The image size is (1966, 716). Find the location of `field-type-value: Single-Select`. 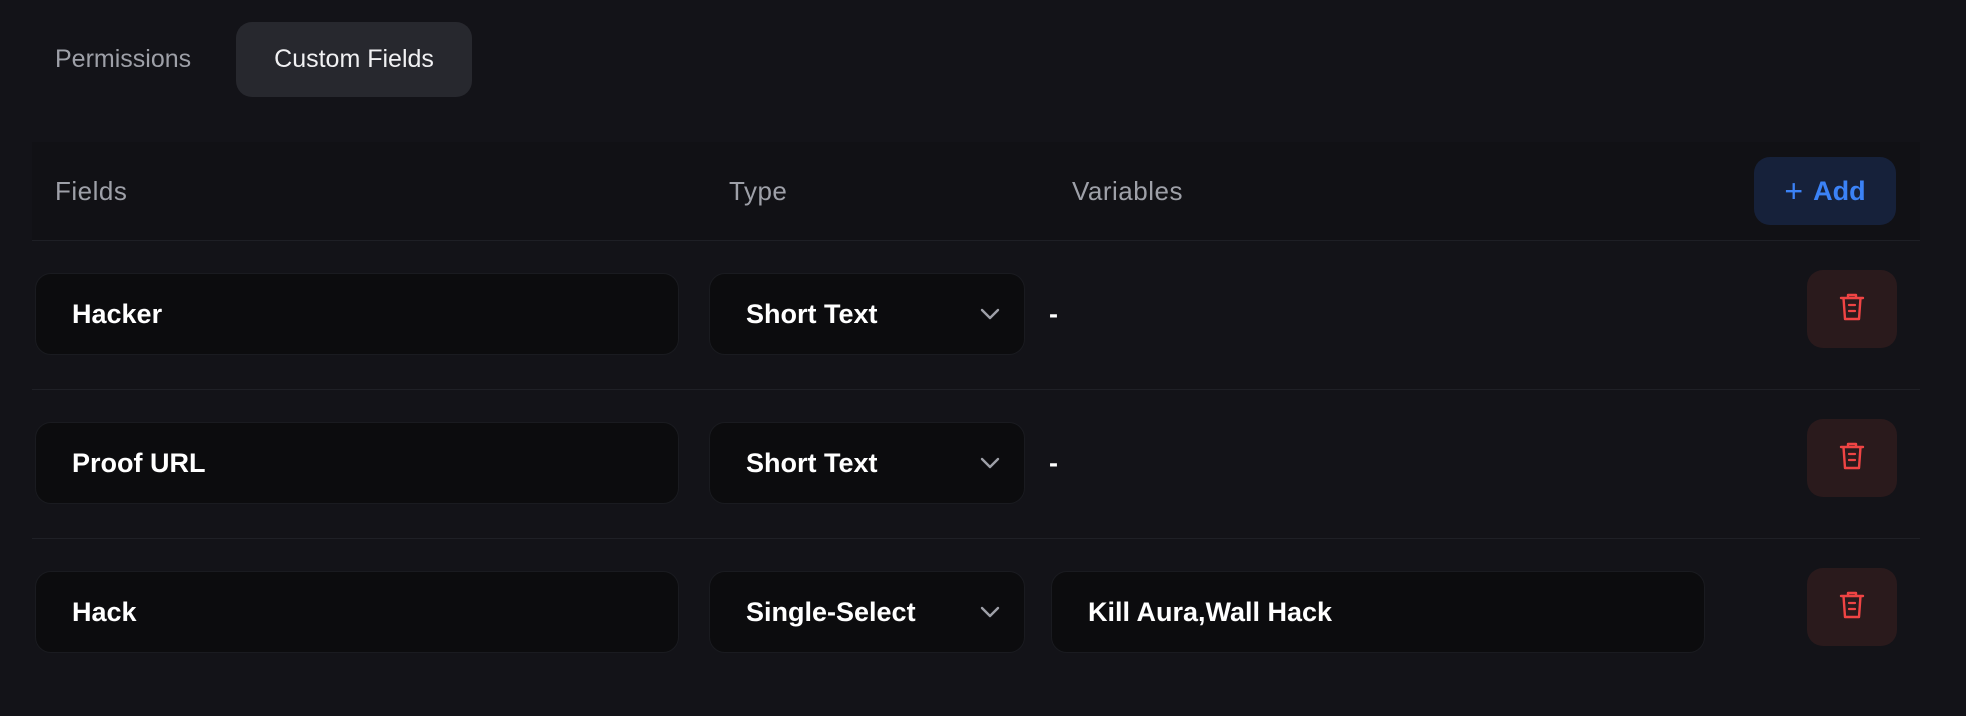

field-type-value: Single-Select is located at coordinates (831, 611).